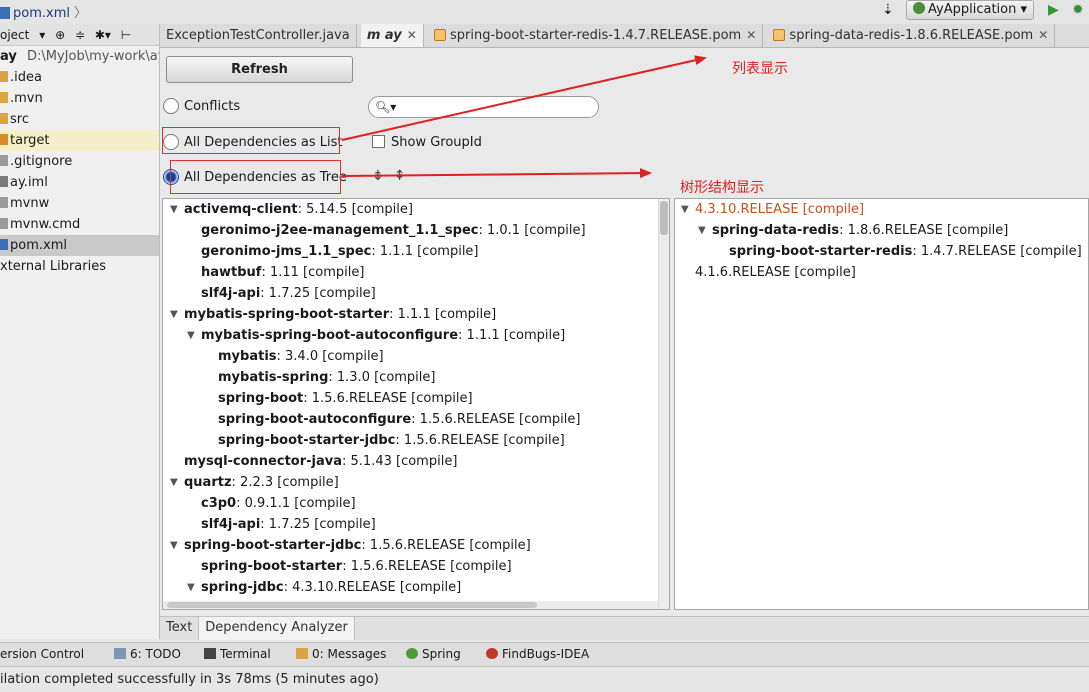 This screenshot has width=1089, height=692. What do you see at coordinates (775, 272) in the screenshot?
I see `artifact-version: 4.1.6.RELEASE [compile]` at bounding box center [775, 272].